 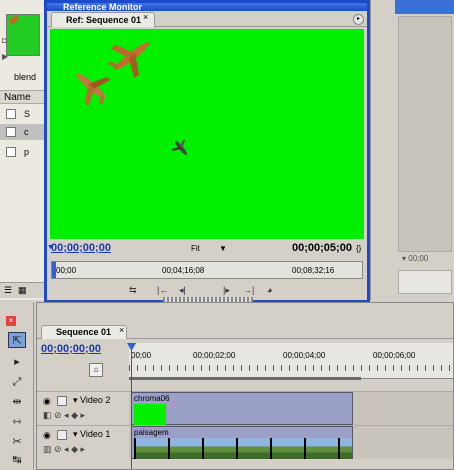 I want to click on ruler-tick-label: 00;00;02;00, so click(x=214, y=355).